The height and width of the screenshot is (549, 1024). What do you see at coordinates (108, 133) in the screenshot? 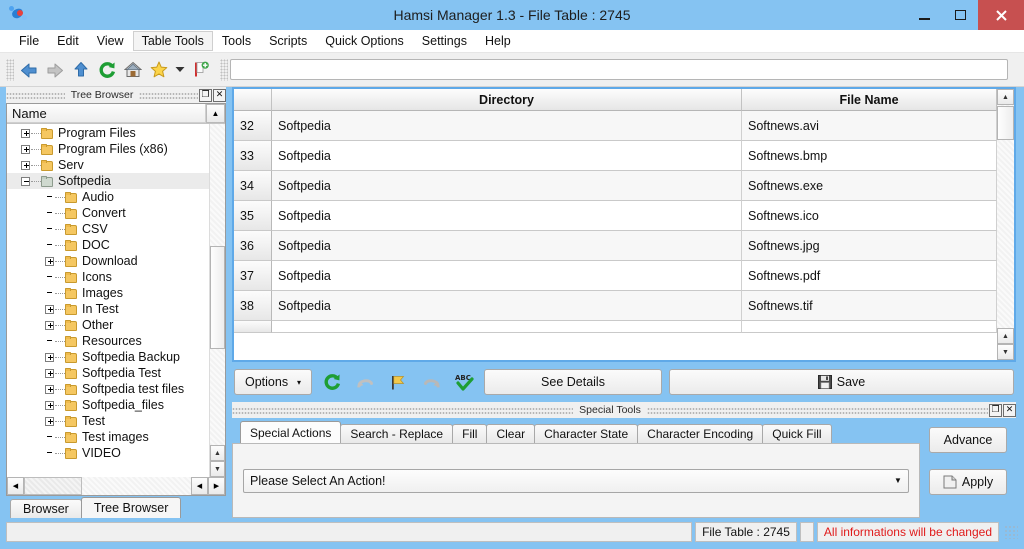
I see `tree-item: Program Files` at bounding box center [108, 133].